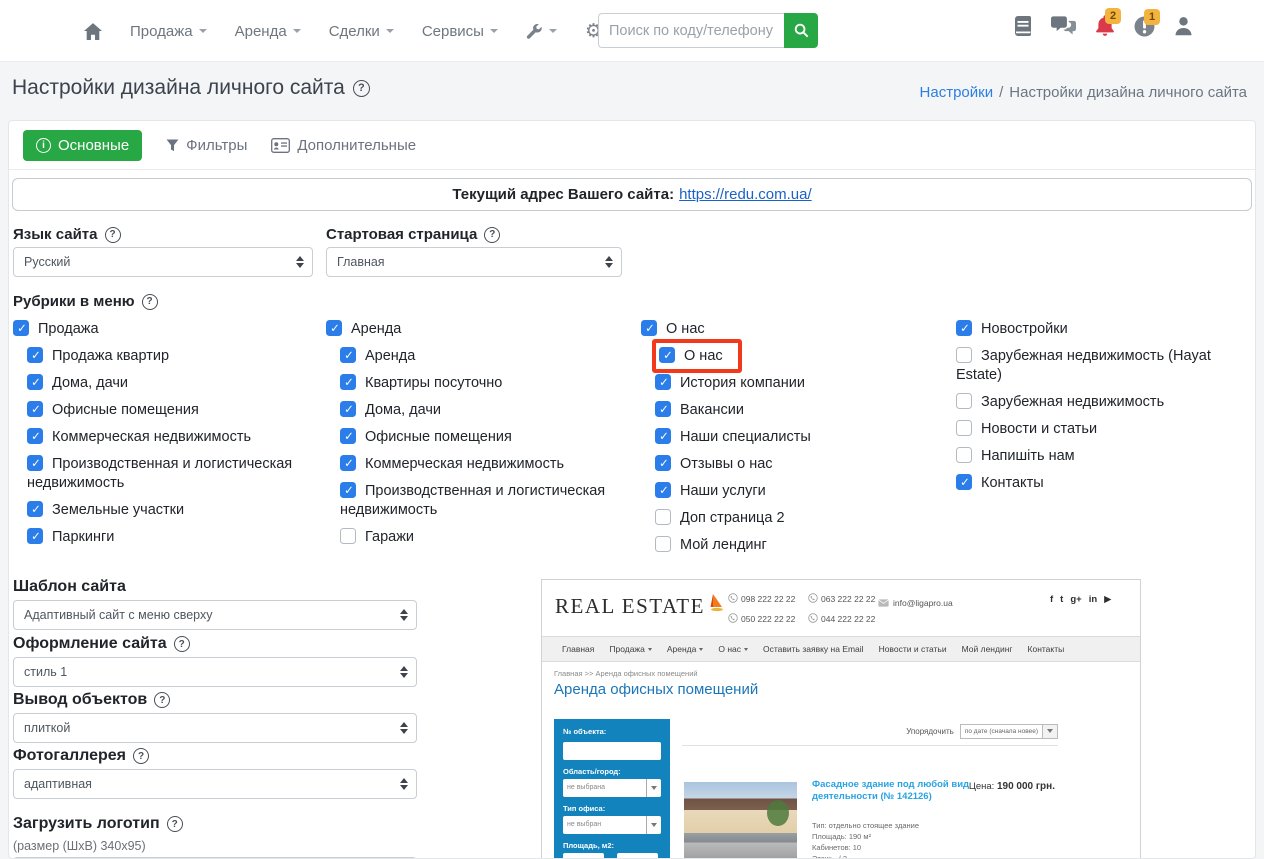 Image resolution: width=1264 pixels, height=859 pixels. I want to click on checkbox-item: Наши услуги, so click(792, 491).